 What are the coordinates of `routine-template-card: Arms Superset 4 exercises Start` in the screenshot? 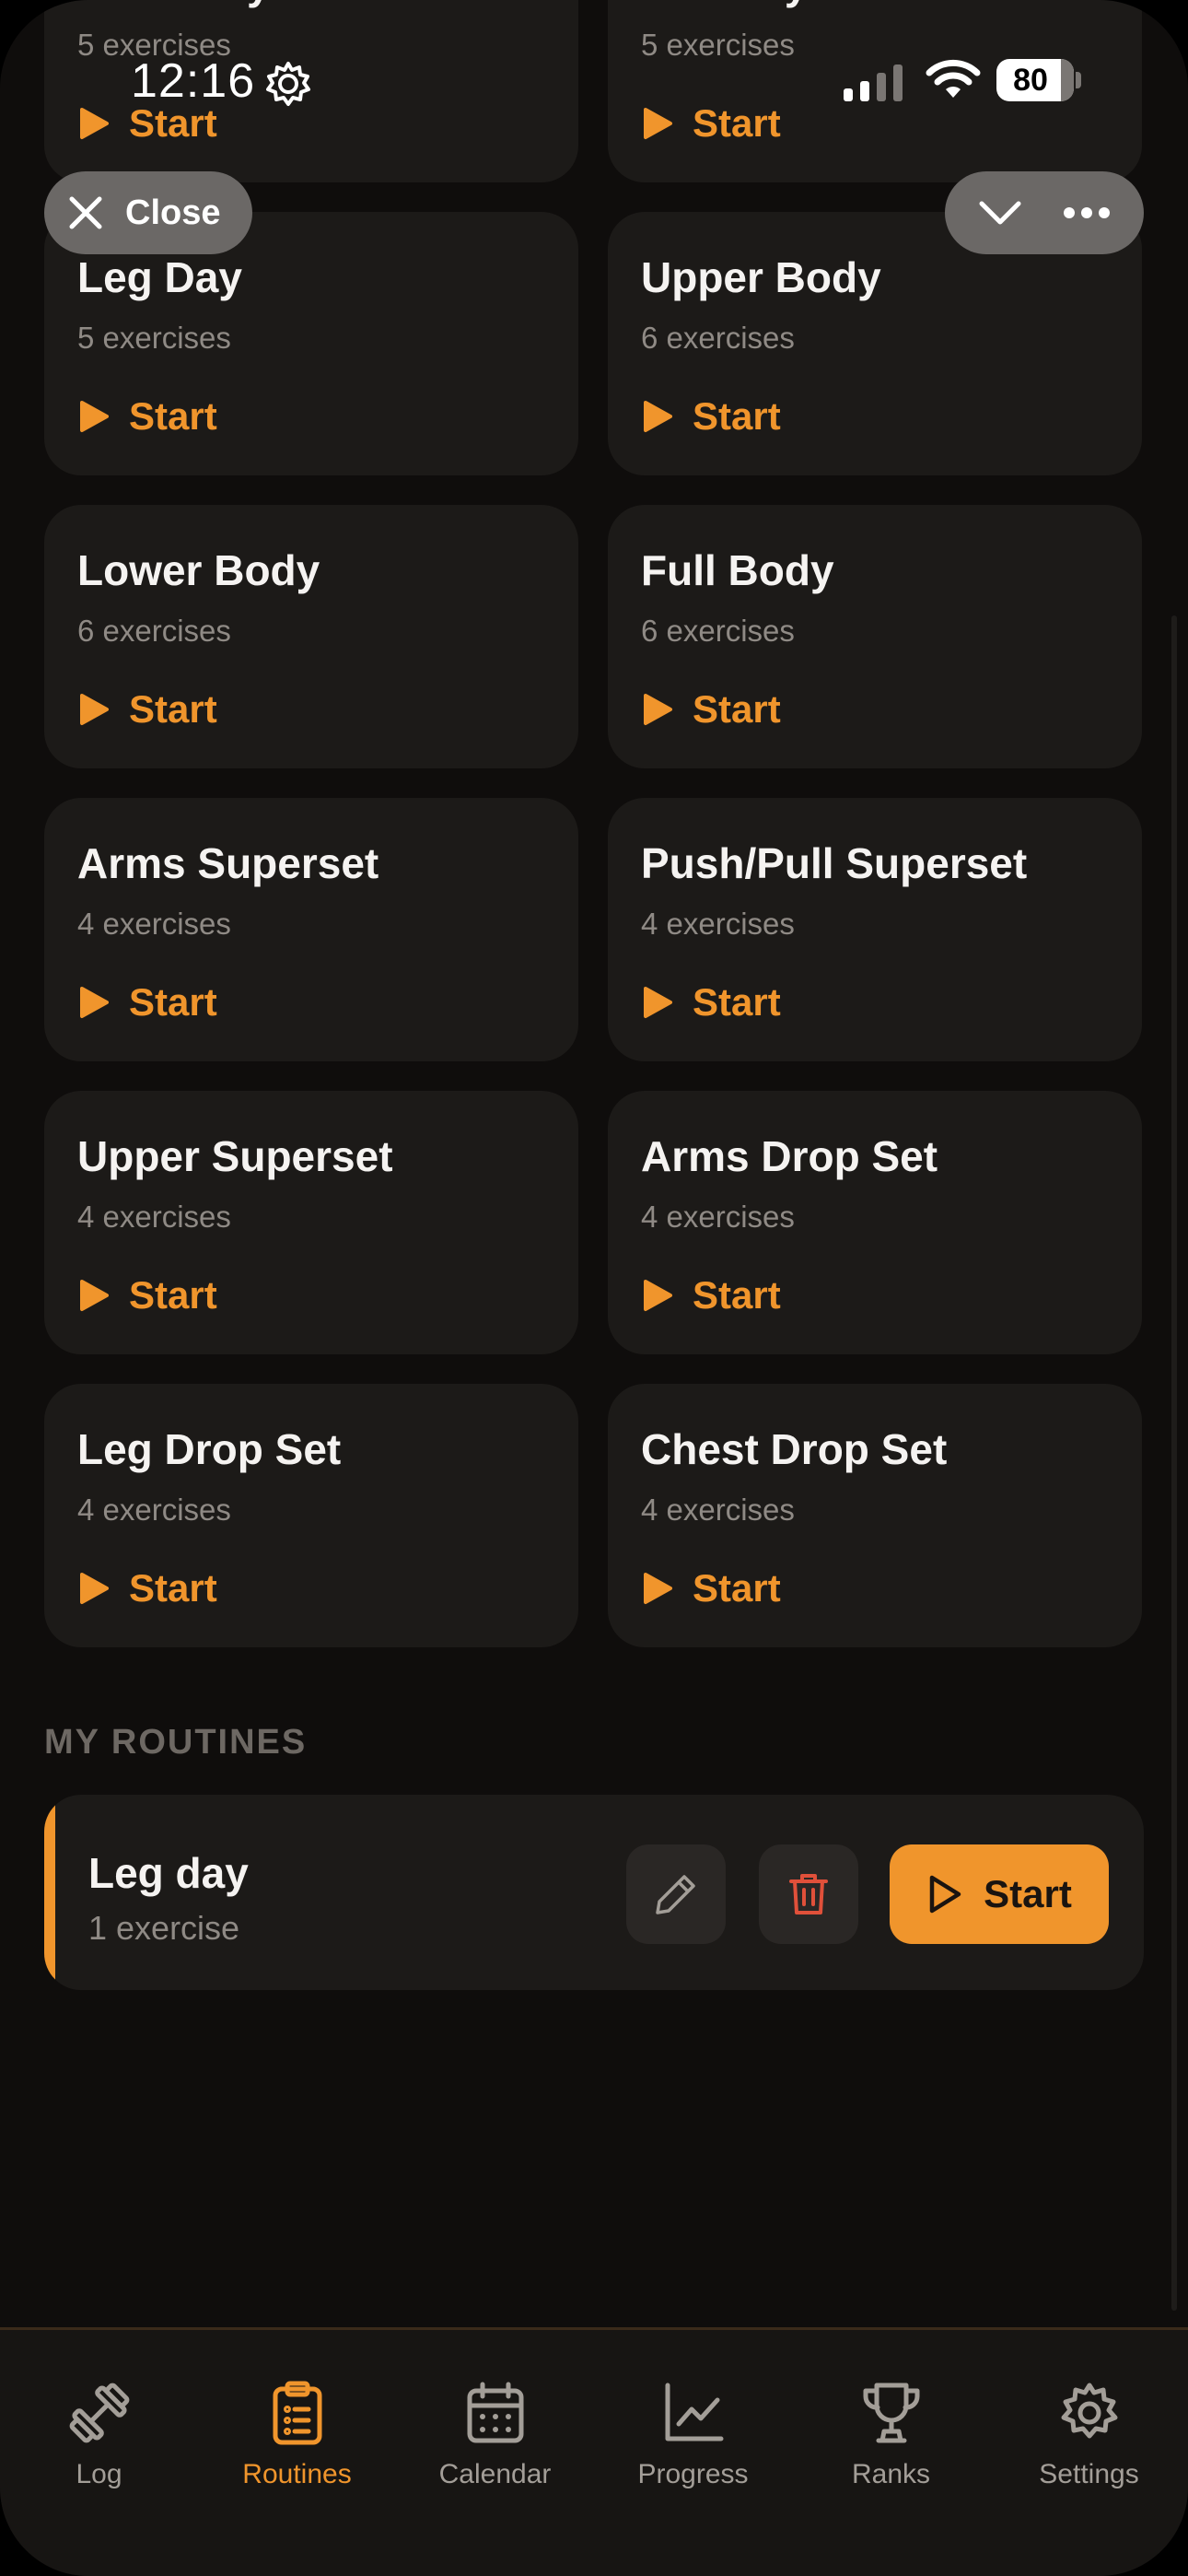 It's located at (311, 929).